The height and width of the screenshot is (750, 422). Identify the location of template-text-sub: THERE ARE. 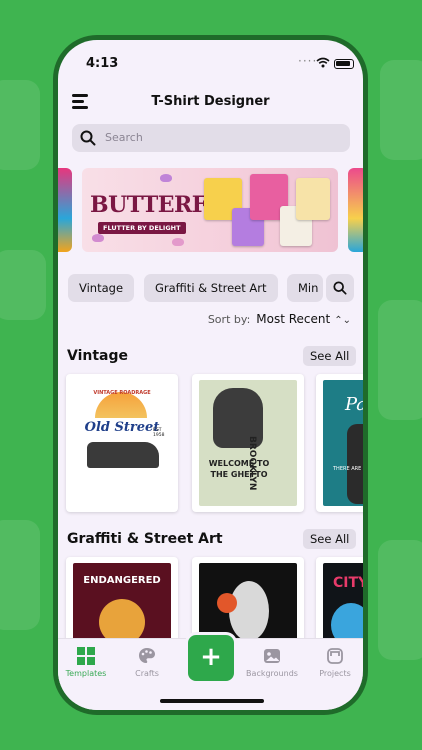
(347, 469).